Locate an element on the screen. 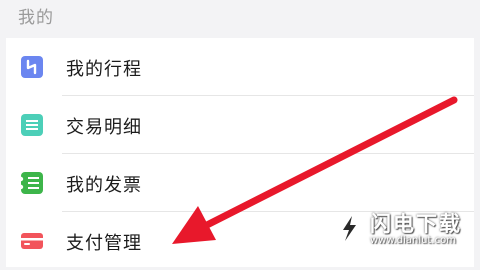  section-header: 我的 is located at coordinates (240, 18).